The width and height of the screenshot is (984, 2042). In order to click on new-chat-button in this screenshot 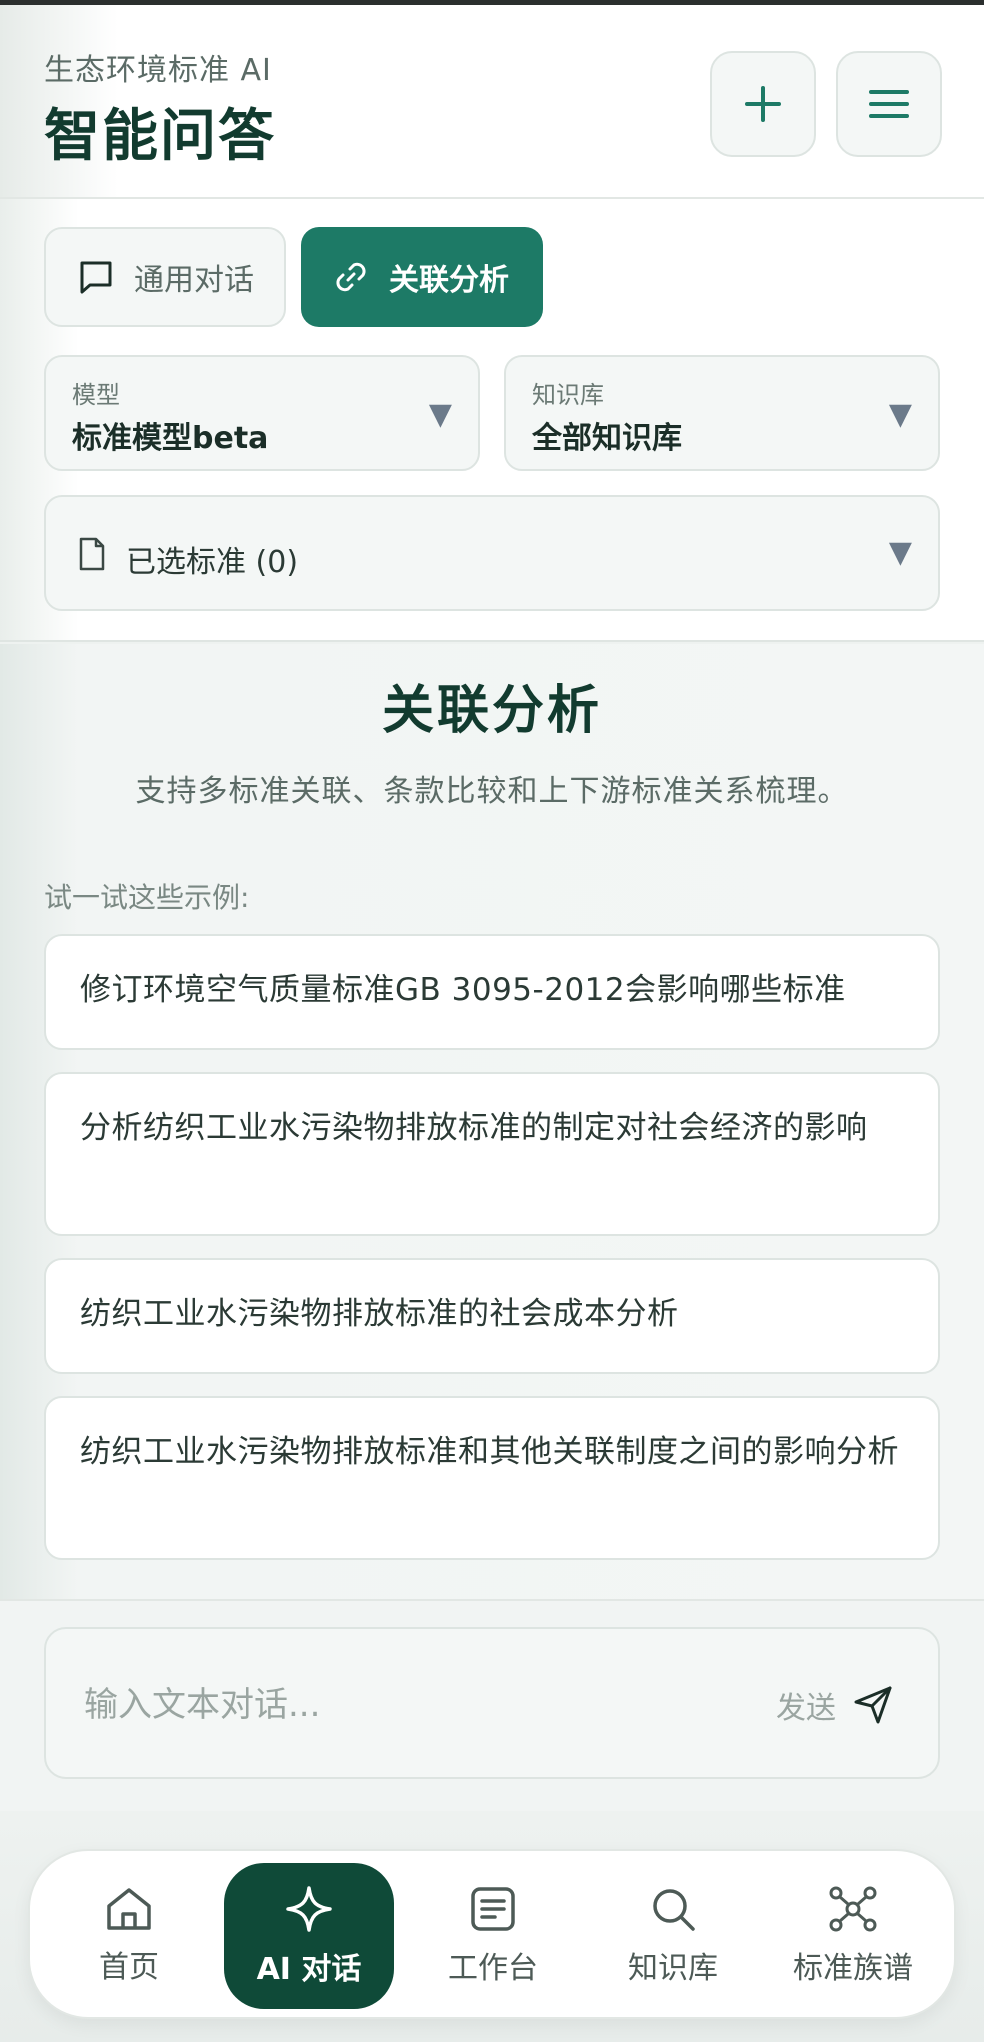, I will do `click(763, 104)`.